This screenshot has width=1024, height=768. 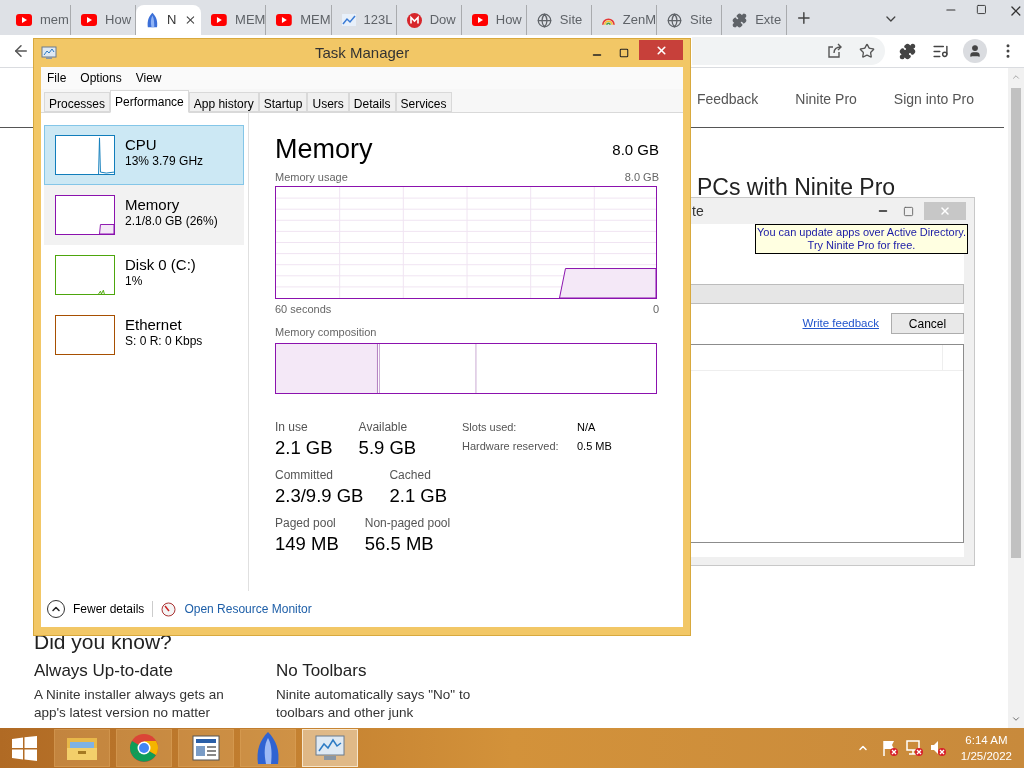 What do you see at coordinates (319, 495) in the screenshot?
I see `stat-value: 2.3/9.9 GB` at bounding box center [319, 495].